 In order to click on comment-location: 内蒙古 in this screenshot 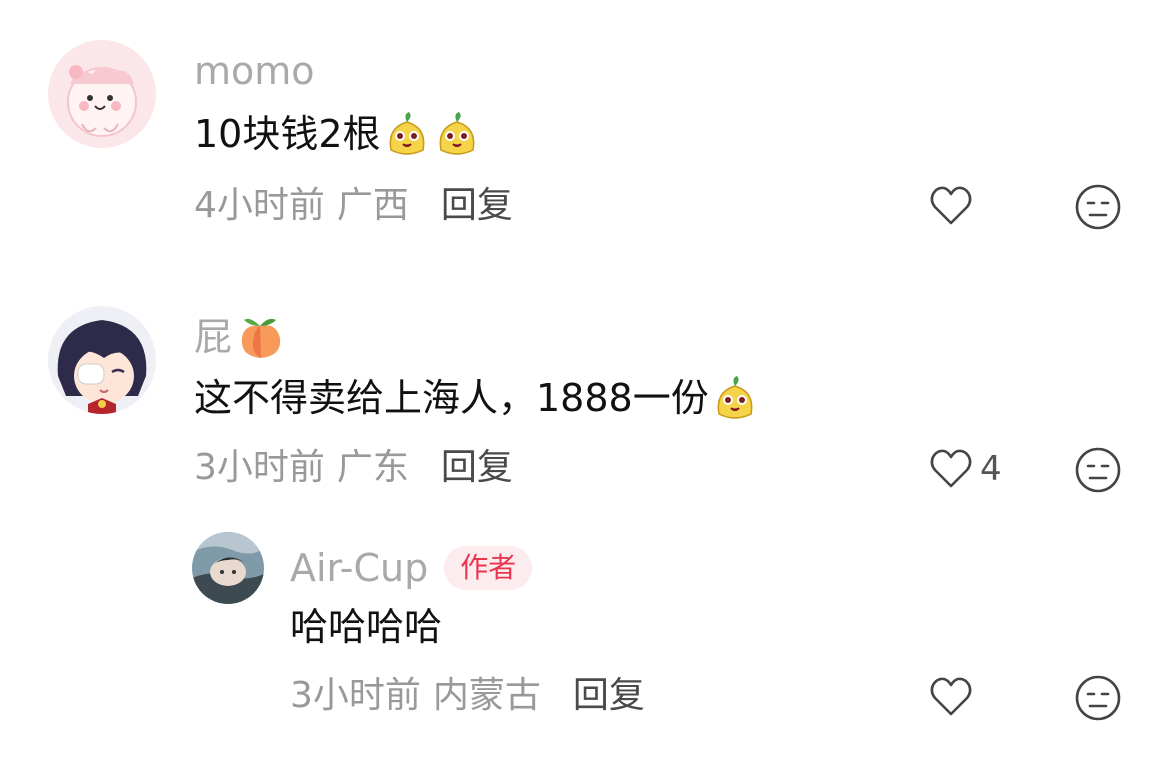, I will do `click(486, 695)`.